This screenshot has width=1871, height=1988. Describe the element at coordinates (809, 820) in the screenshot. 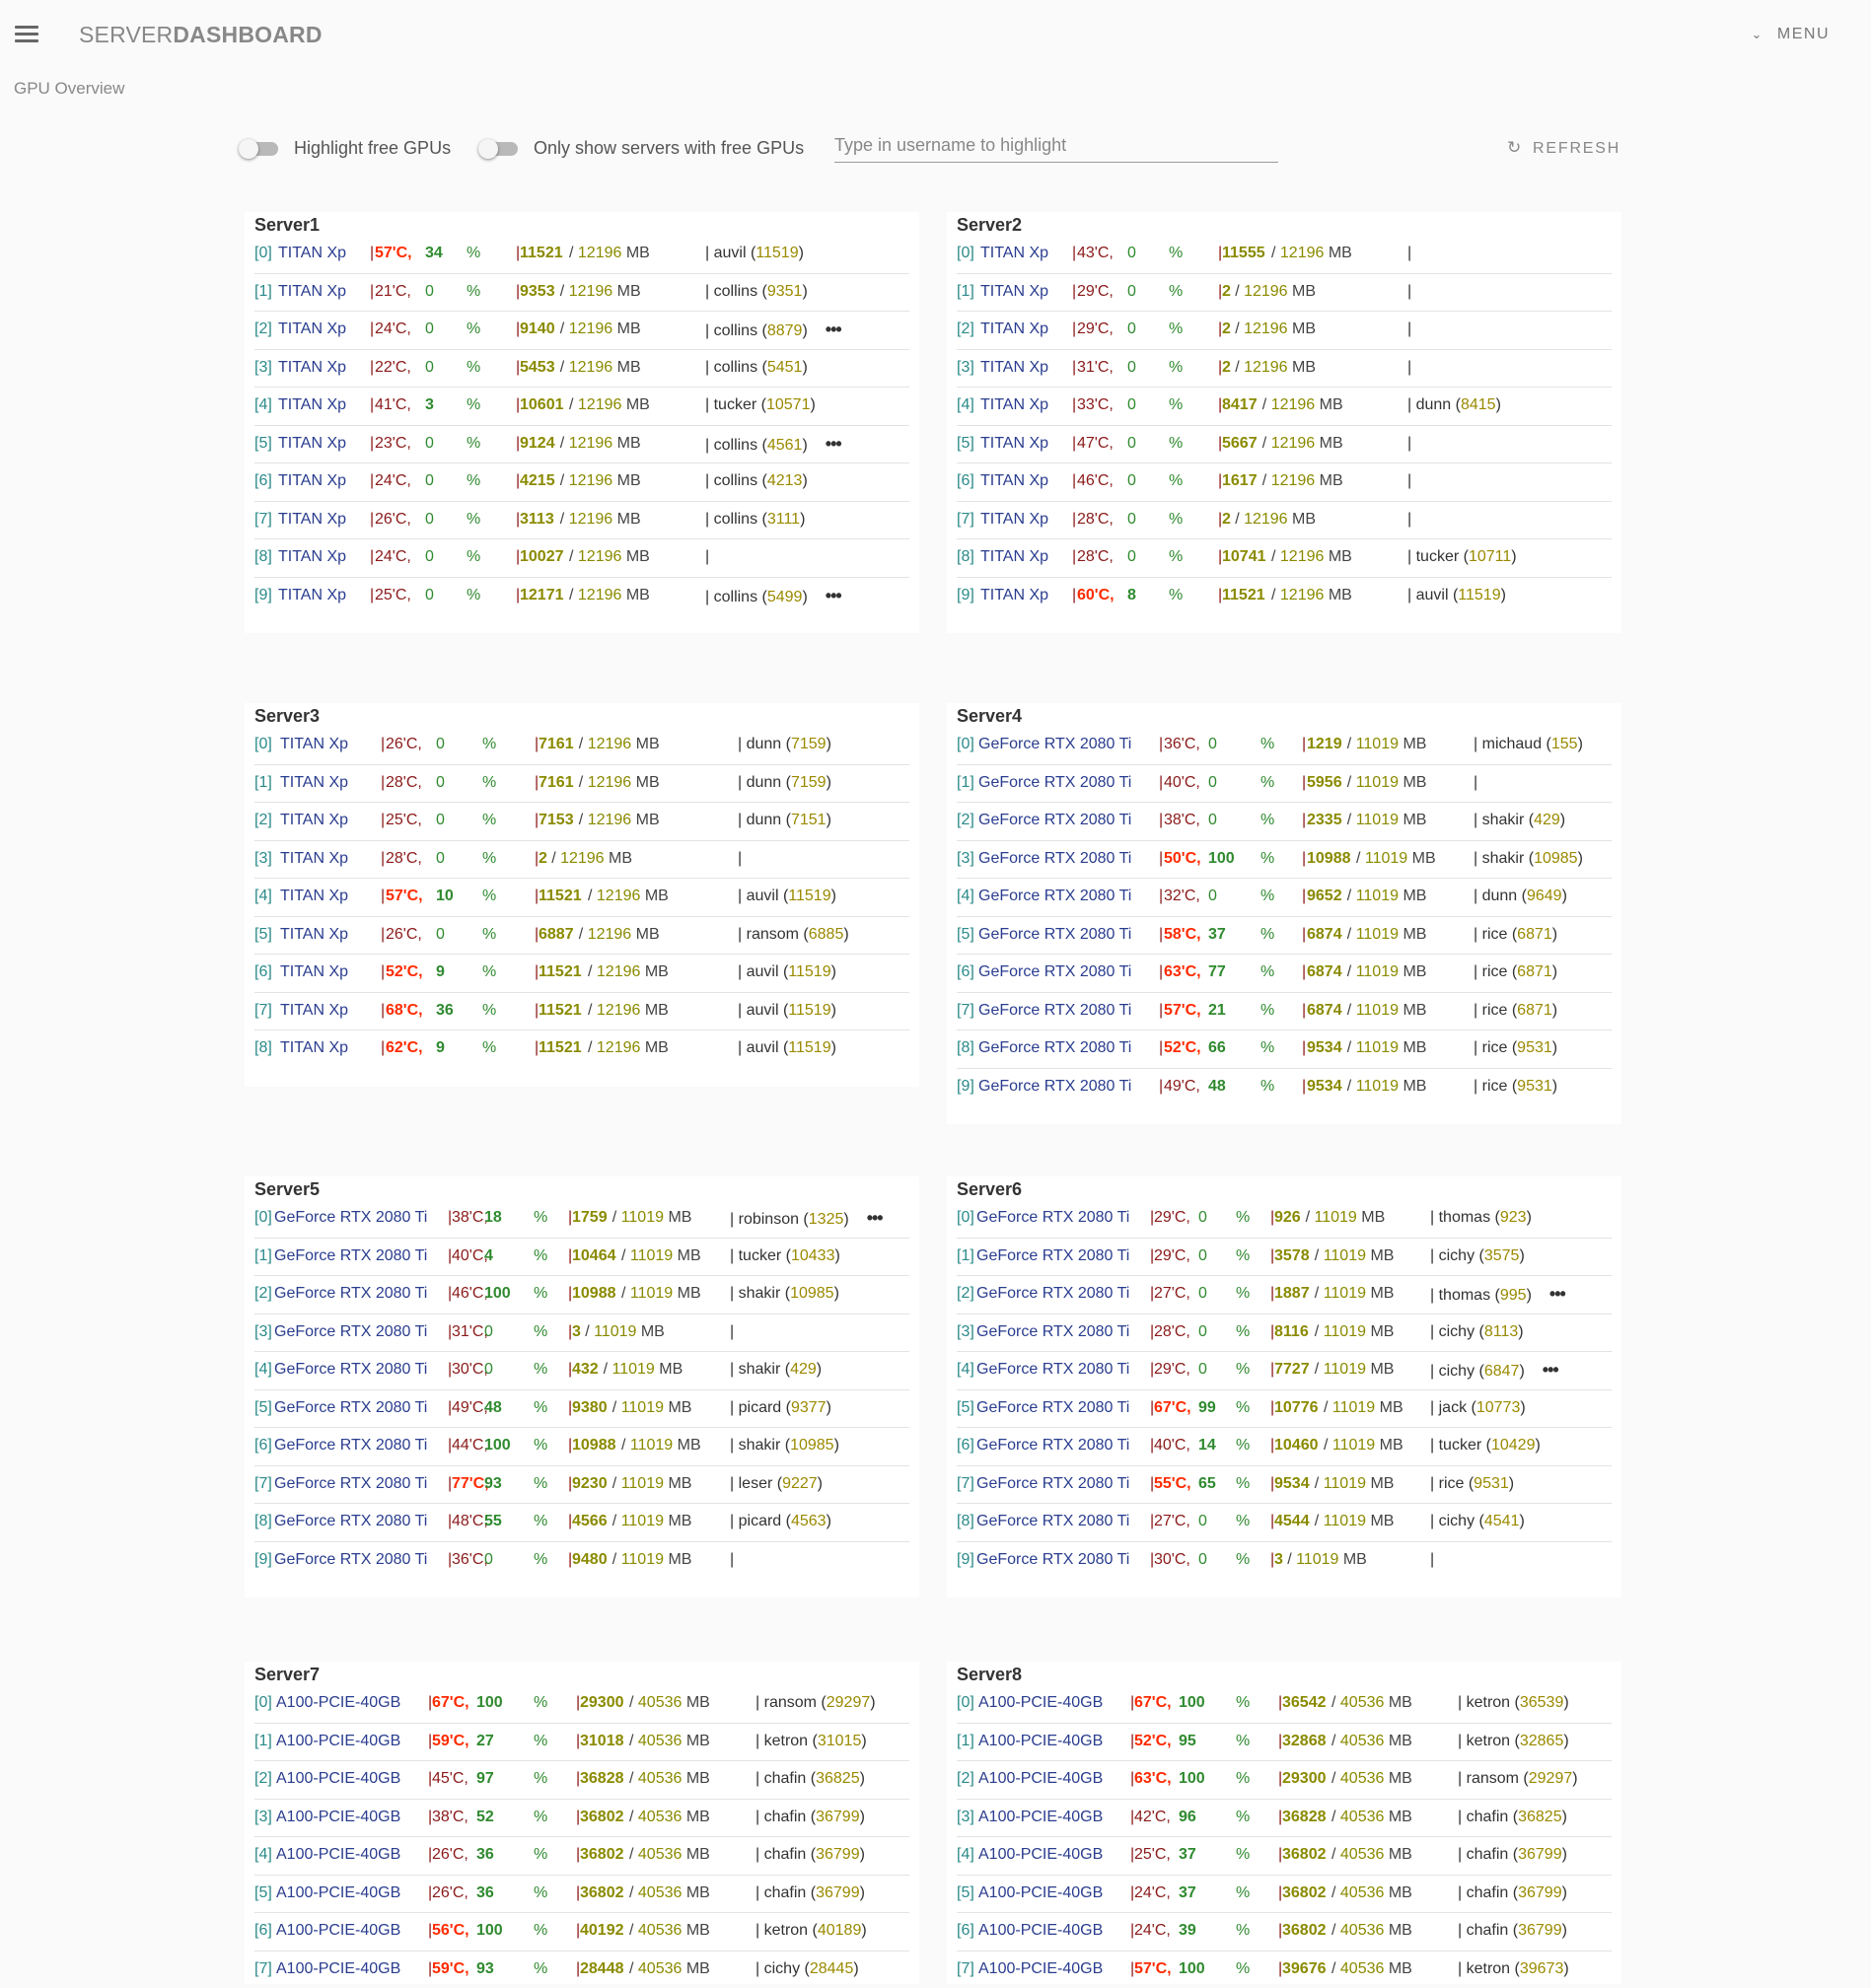

I see `process-pid: 7151` at that location.